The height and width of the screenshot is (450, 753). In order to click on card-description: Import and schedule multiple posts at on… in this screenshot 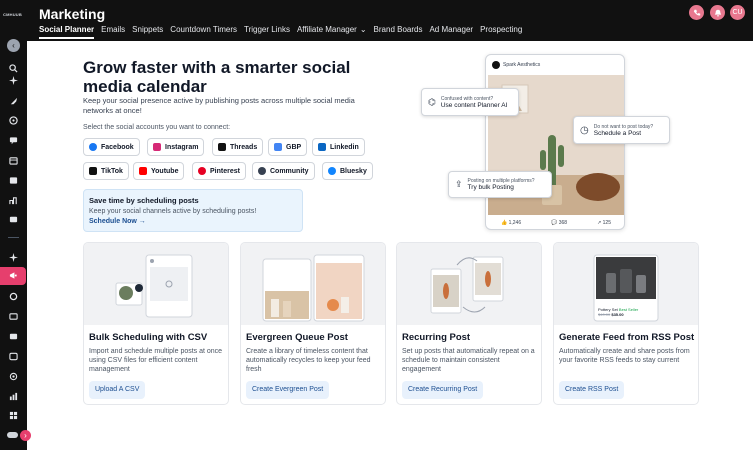, I will do `click(156, 360)`.